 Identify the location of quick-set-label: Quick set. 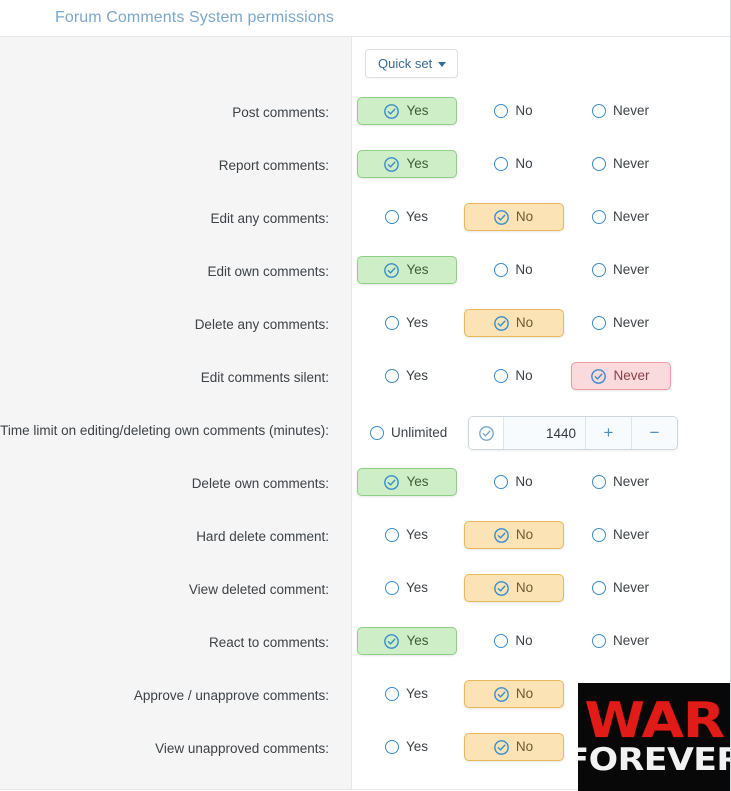
(405, 63).